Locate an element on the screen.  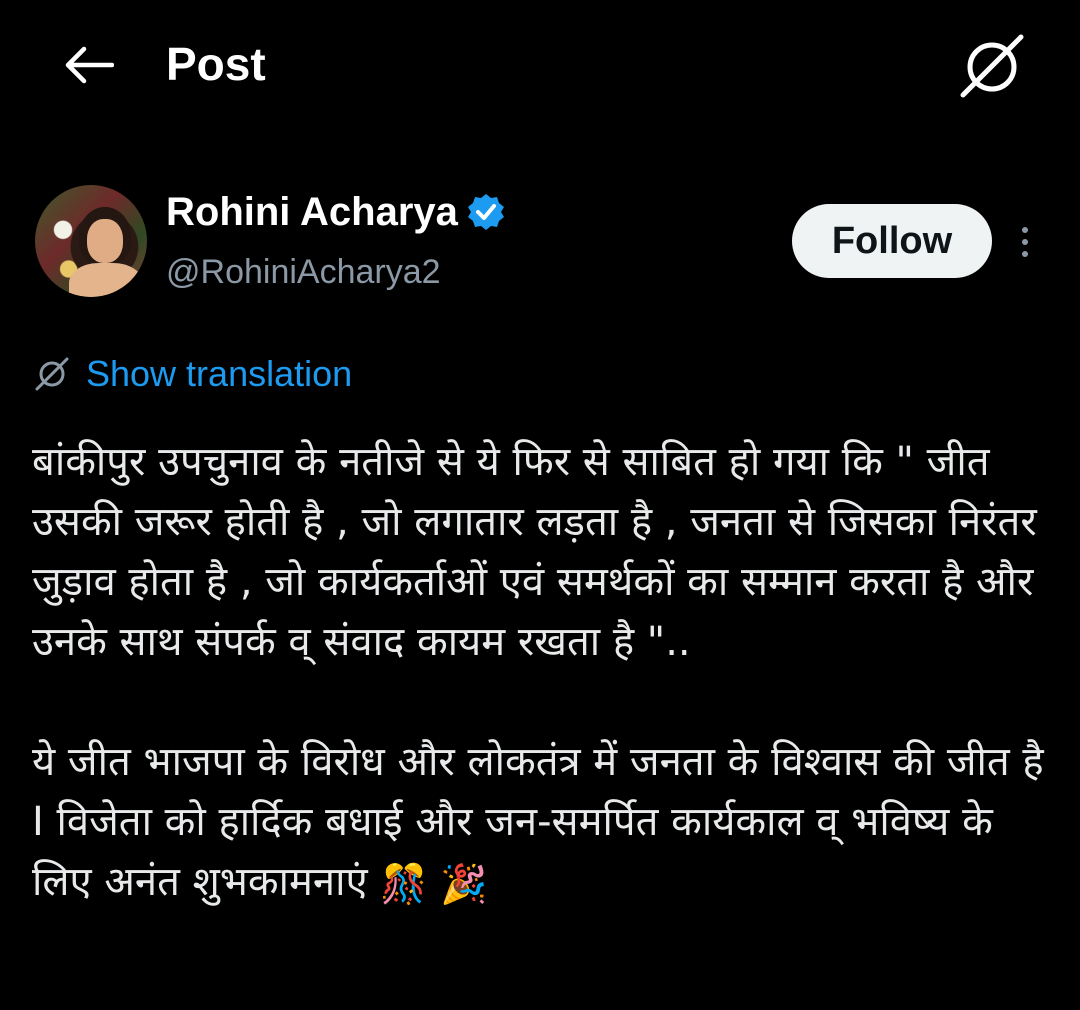
author-name: Rohini Acharya is located at coordinates (336, 212).